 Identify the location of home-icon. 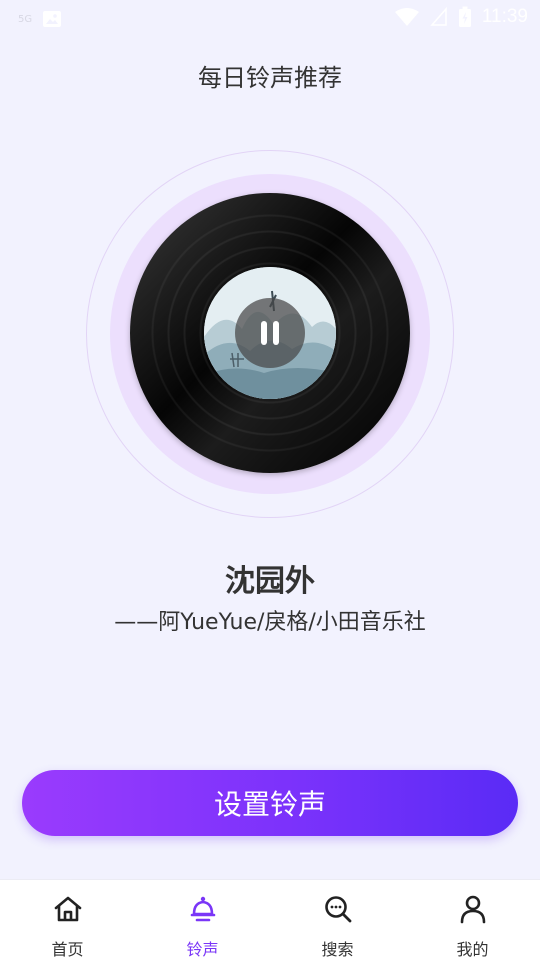
(68, 909).